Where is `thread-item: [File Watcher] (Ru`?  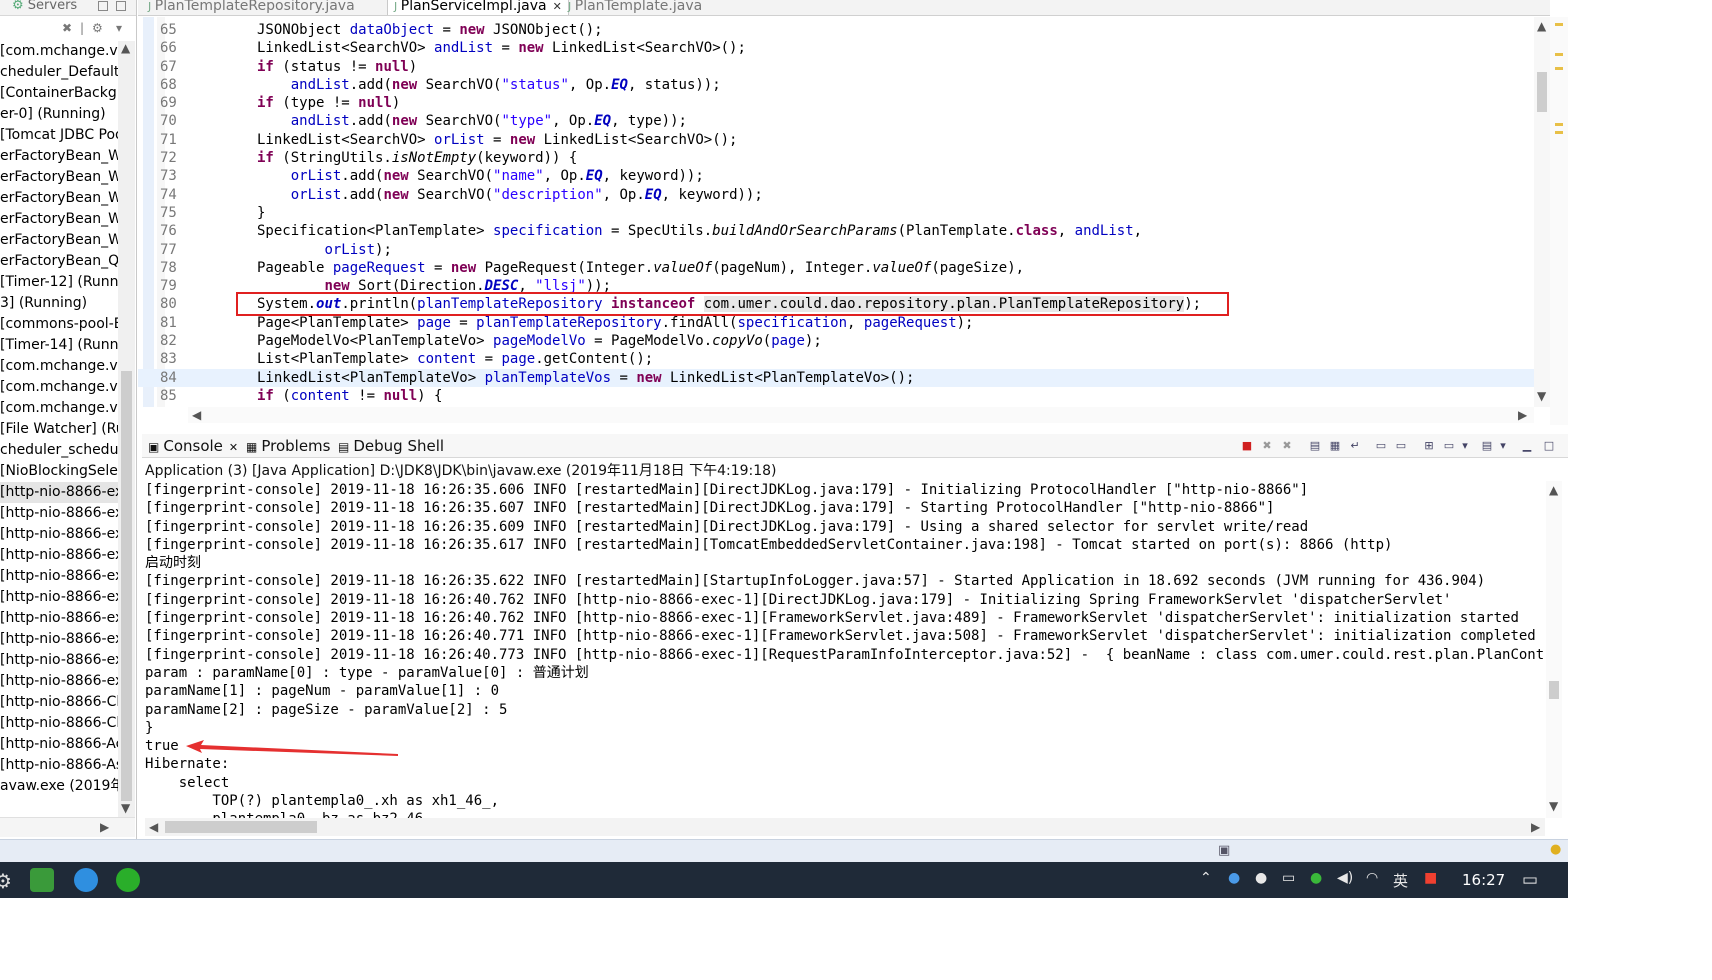
thread-item: [File Watcher] (Ru is located at coordinates (59, 429).